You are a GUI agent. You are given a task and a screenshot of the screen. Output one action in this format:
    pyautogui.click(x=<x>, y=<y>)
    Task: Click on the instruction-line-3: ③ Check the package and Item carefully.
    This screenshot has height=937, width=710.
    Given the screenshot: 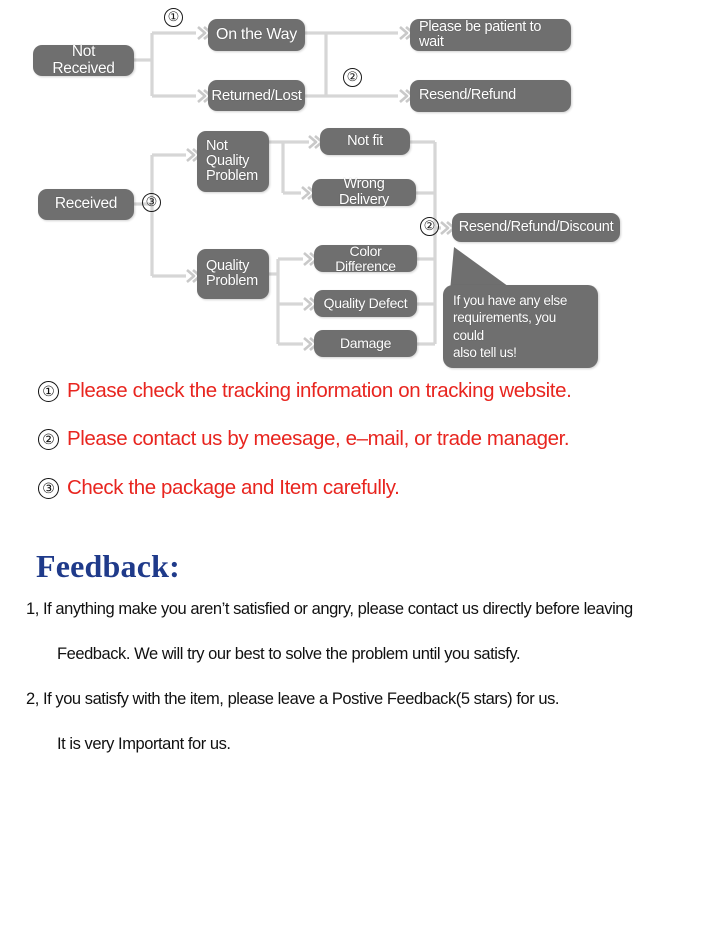 What is the action you would take?
    pyautogui.click(x=219, y=488)
    